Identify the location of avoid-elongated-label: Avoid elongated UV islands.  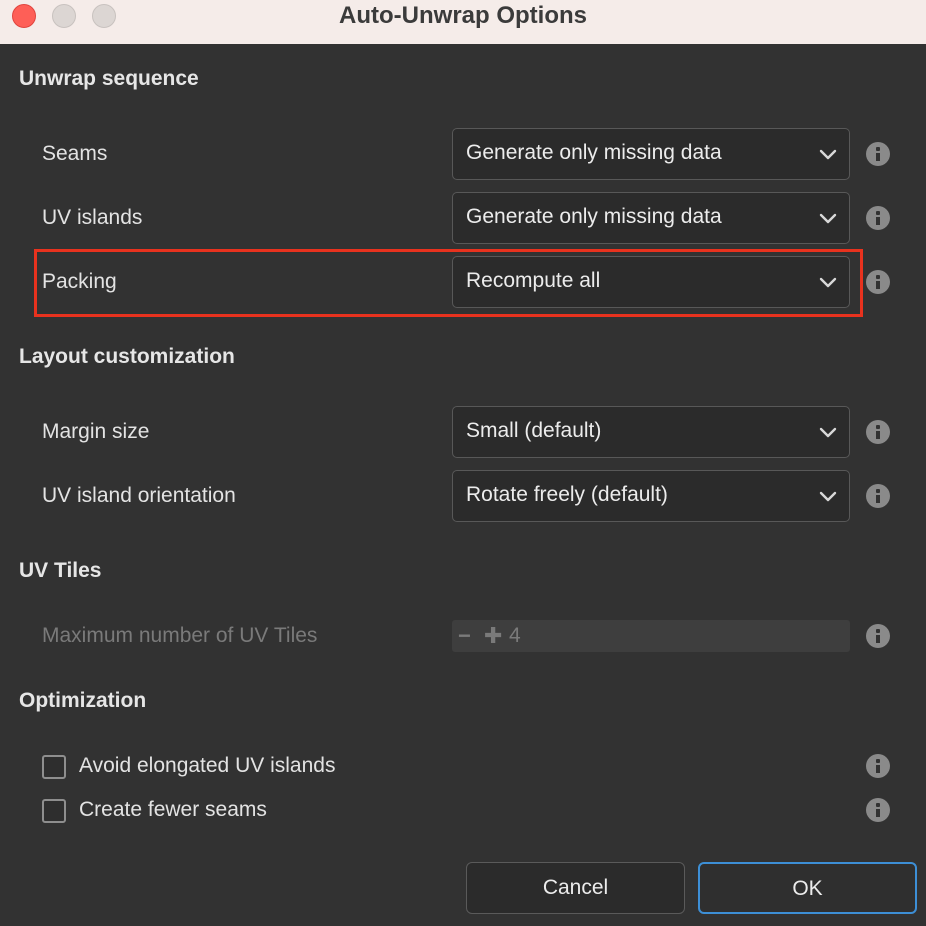
(207, 766).